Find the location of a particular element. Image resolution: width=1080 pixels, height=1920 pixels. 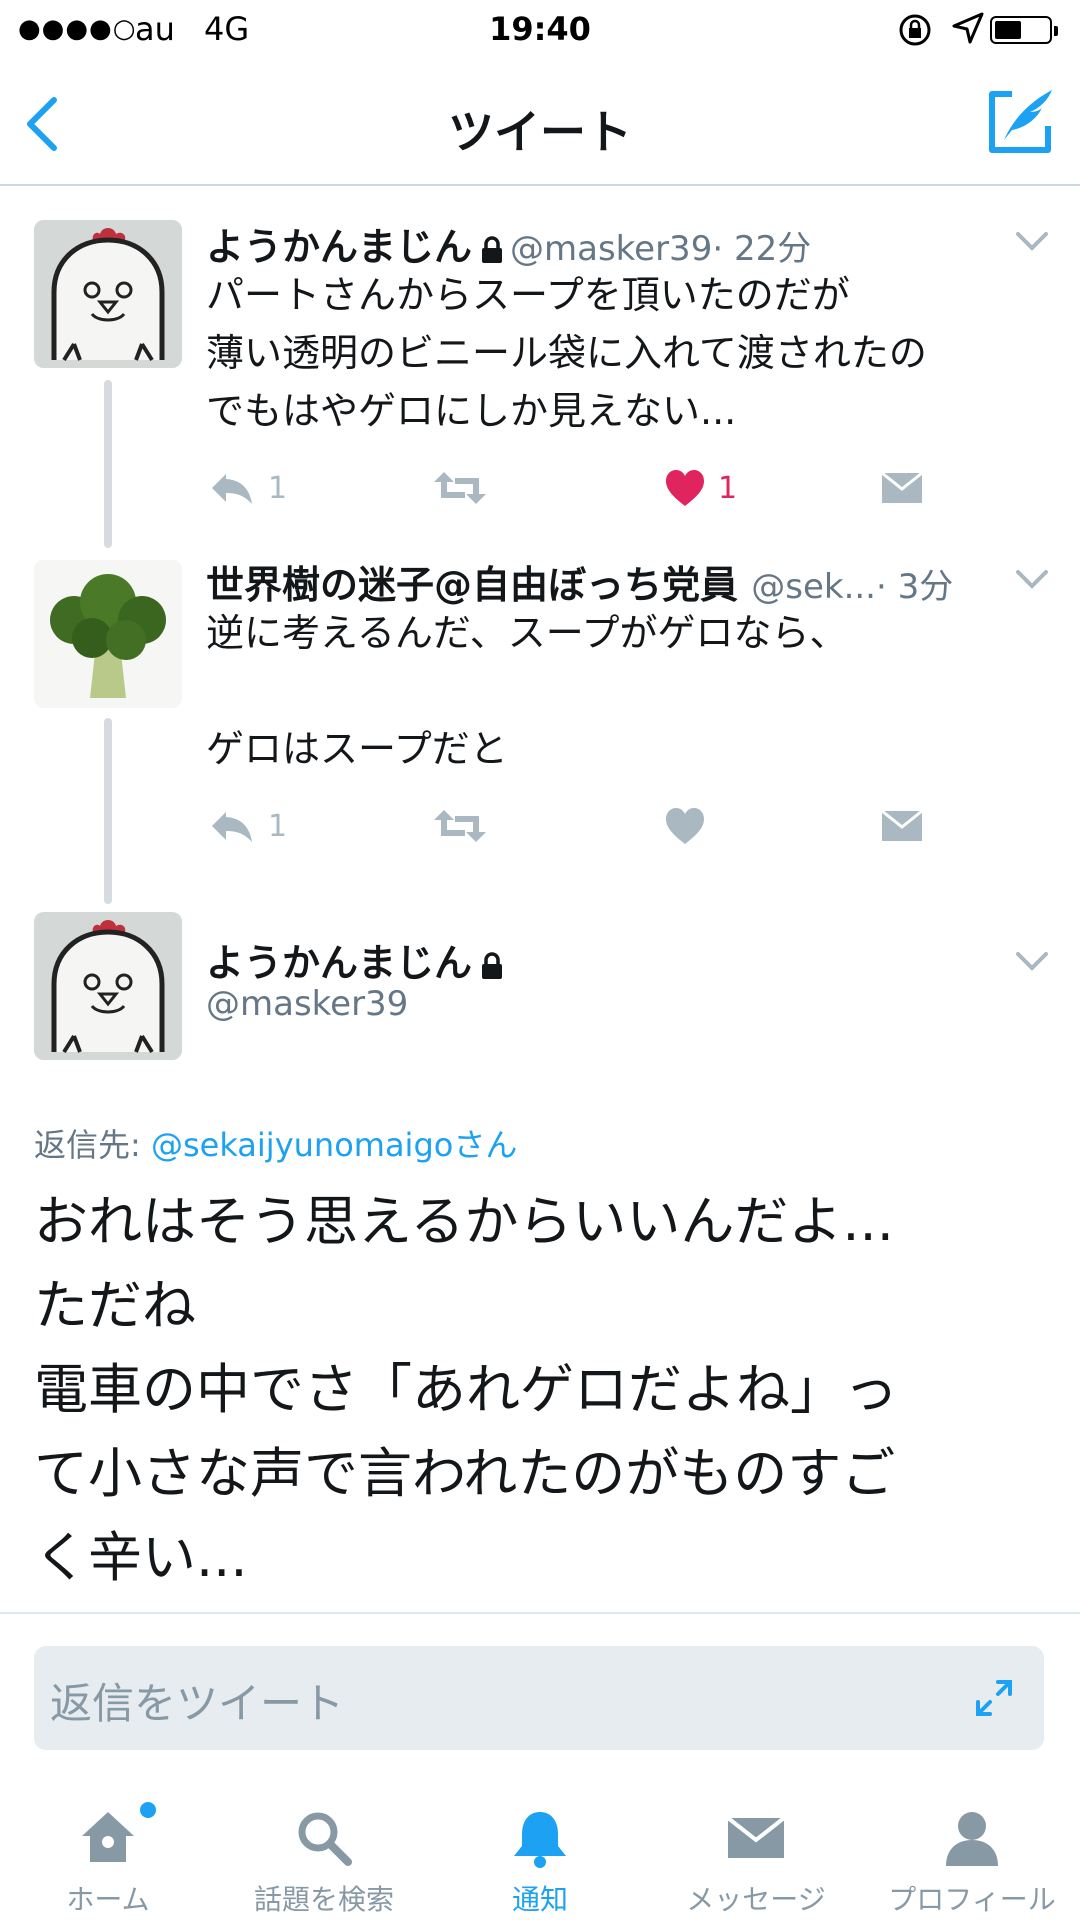

tab-label: メッセージ is located at coordinates (756, 1899).